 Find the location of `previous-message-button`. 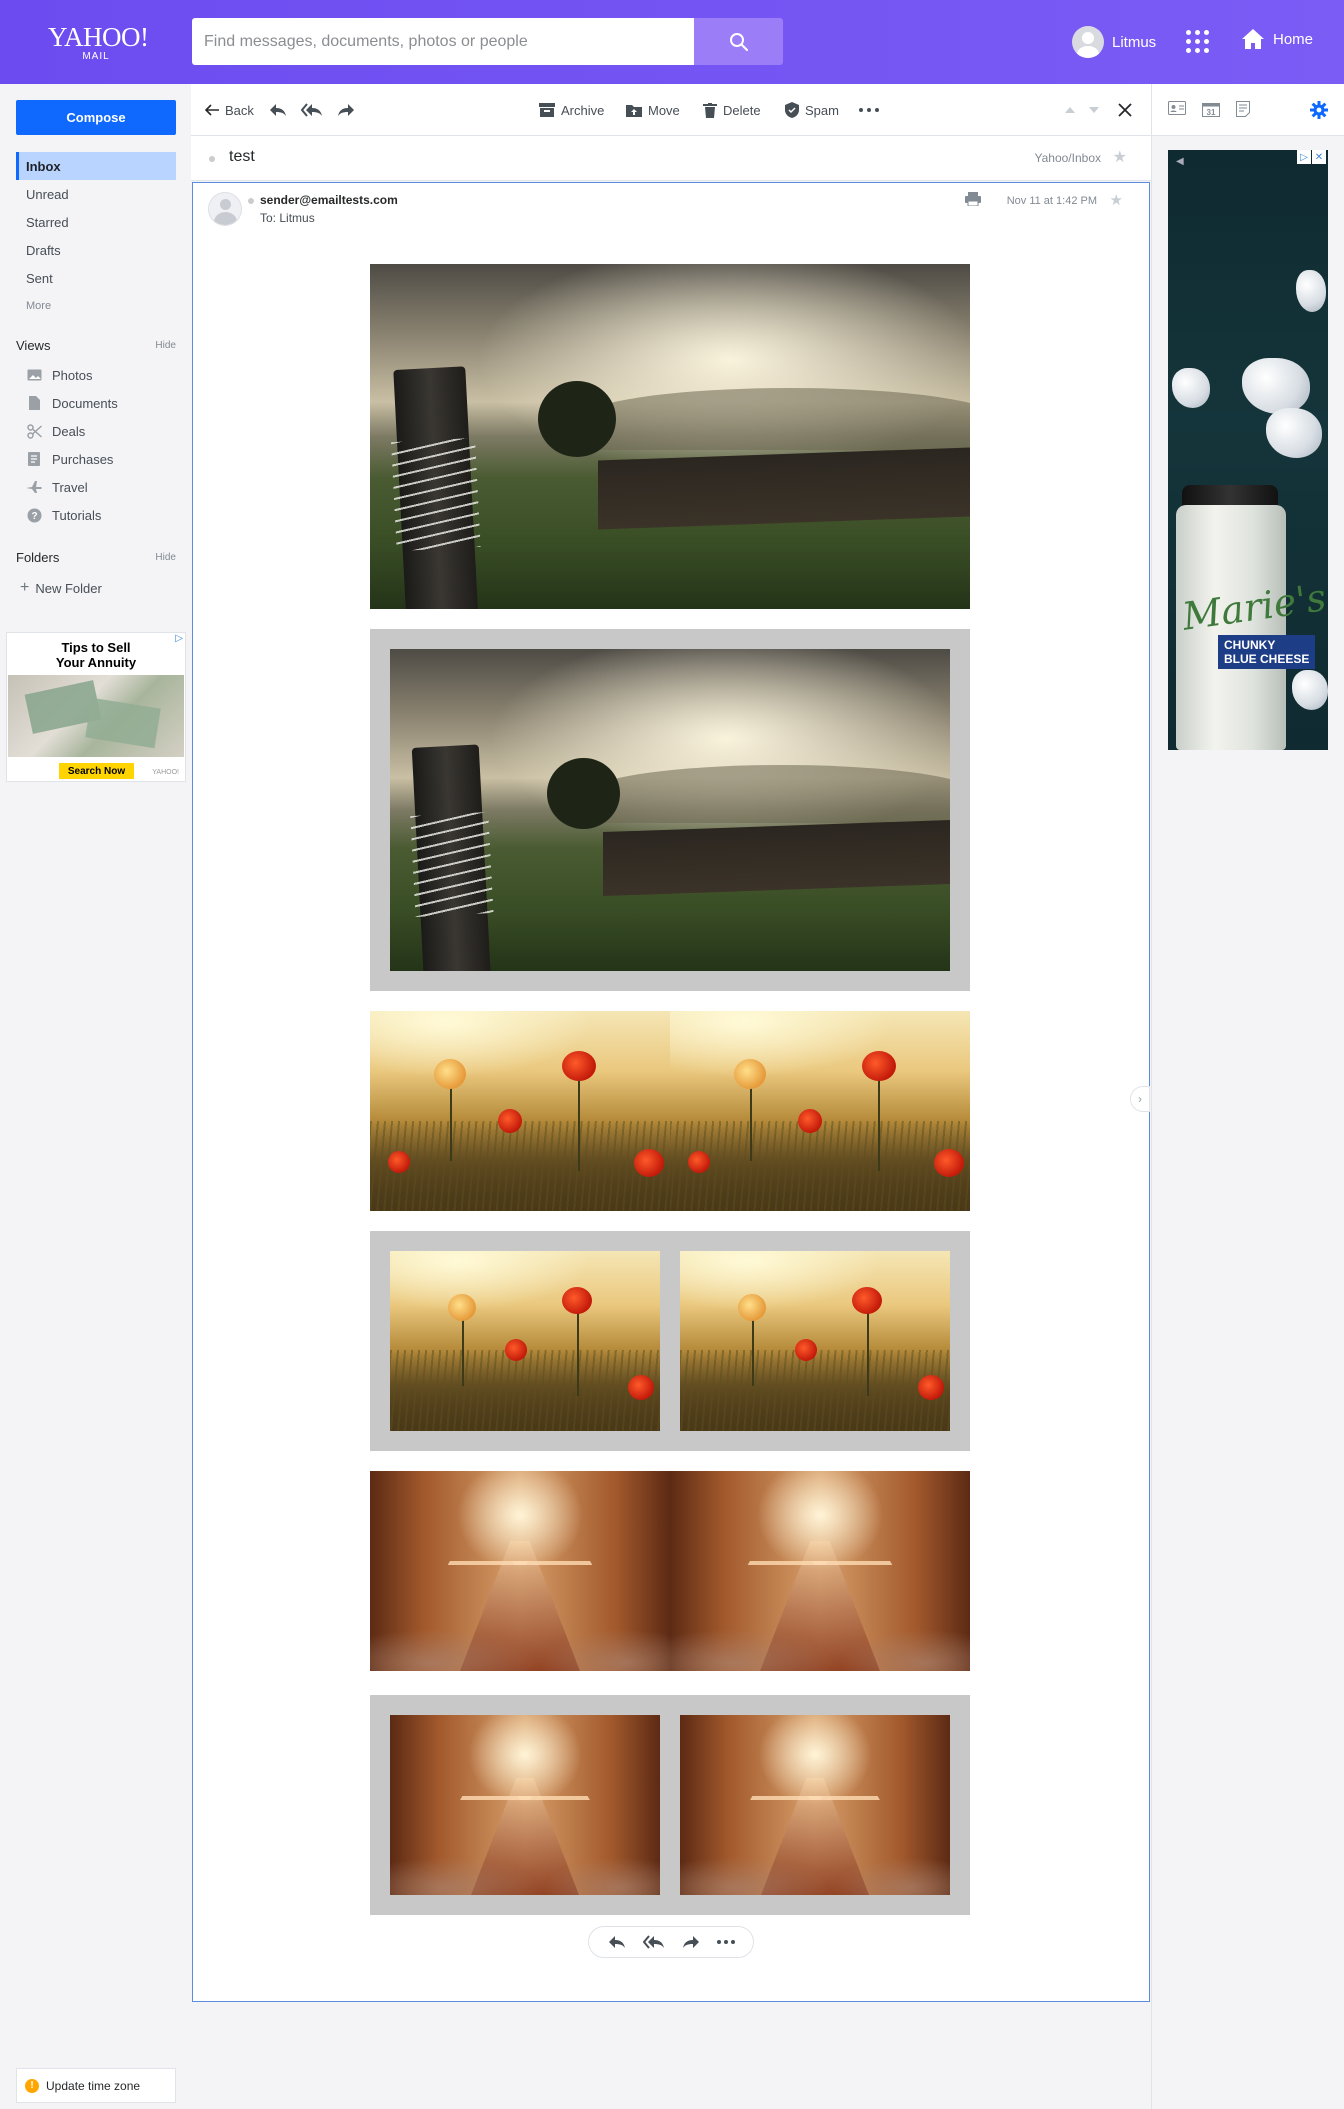

previous-message-button is located at coordinates (1073, 110).